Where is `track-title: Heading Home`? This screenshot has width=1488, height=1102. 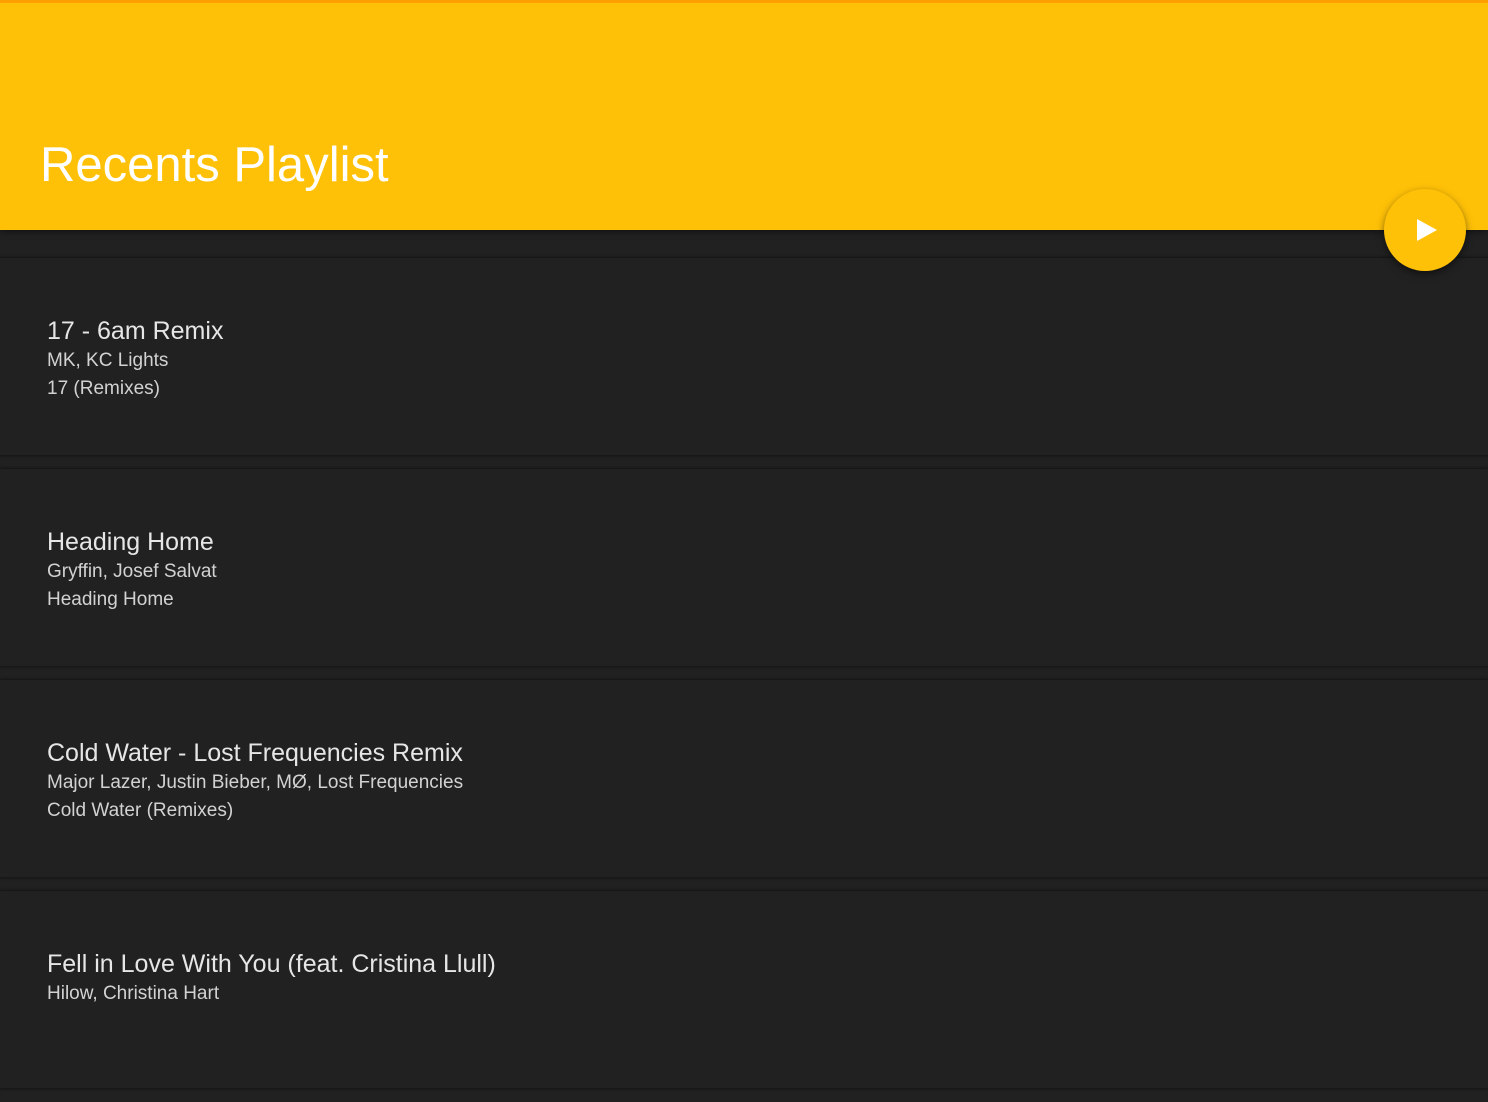 track-title: Heading Home is located at coordinates (130, 542).